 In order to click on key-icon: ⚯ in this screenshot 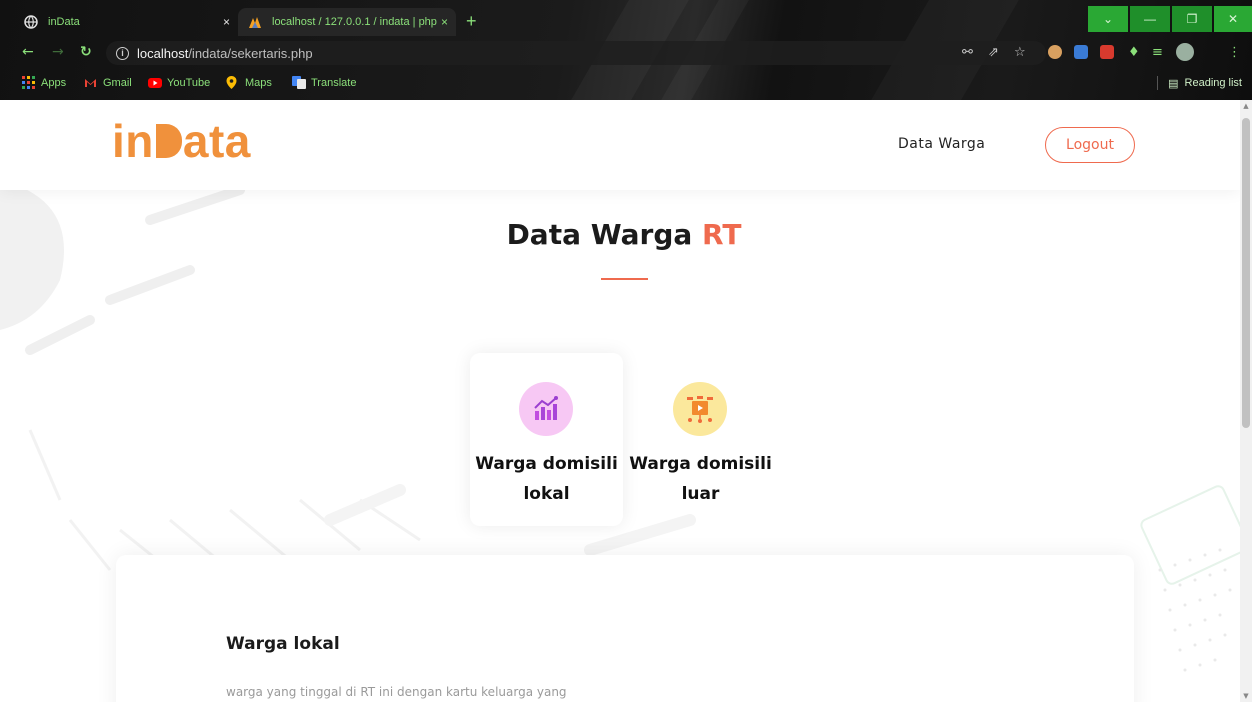, I will do `click(967, 52)`.